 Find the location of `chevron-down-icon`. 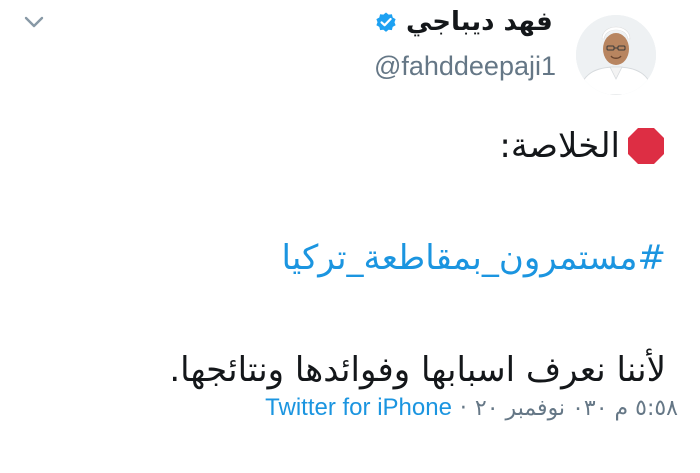

chevron-down-icon is located at coordinates (34, 22).